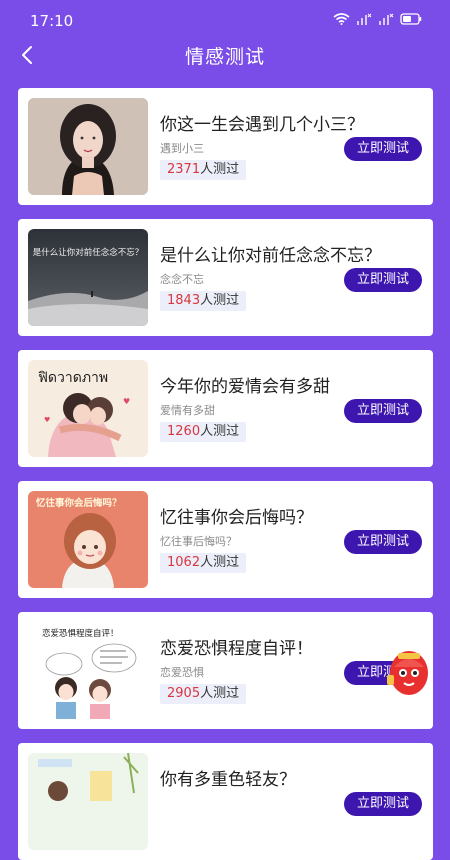 The height and width of the screenshot is (860, 450). I want to click on image-caption: ฟิดวาดภาพ, so click(73, 378).